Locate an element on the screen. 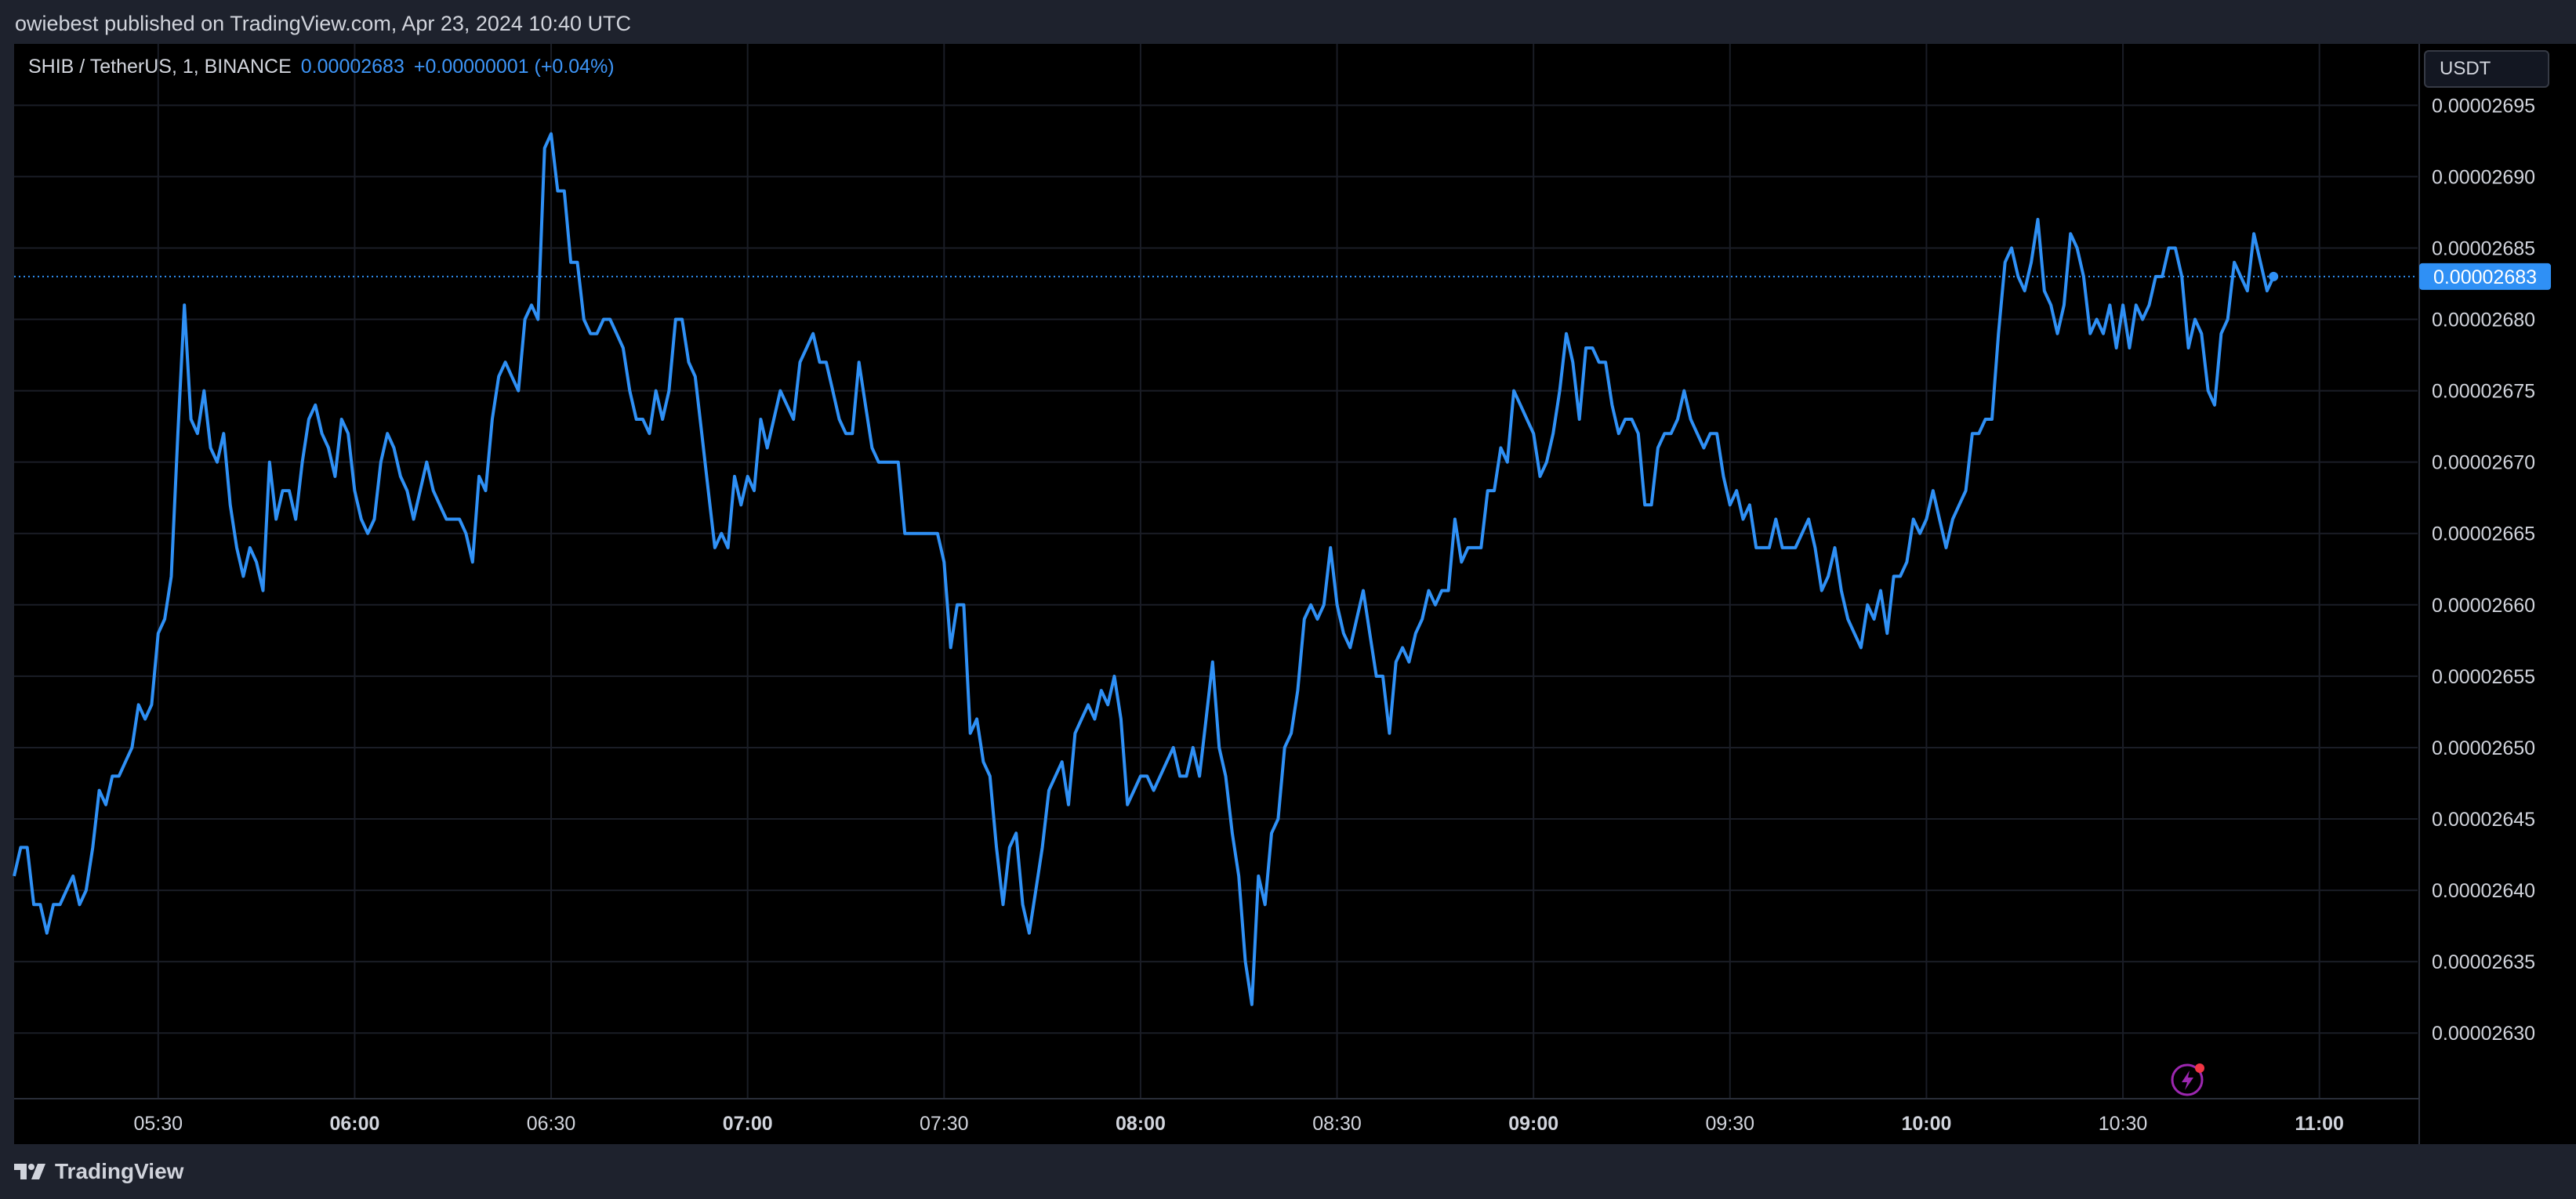 The image size is (2576, 1199). y-tick-label: 0.00002655 is located at coordinates (2483, 677).